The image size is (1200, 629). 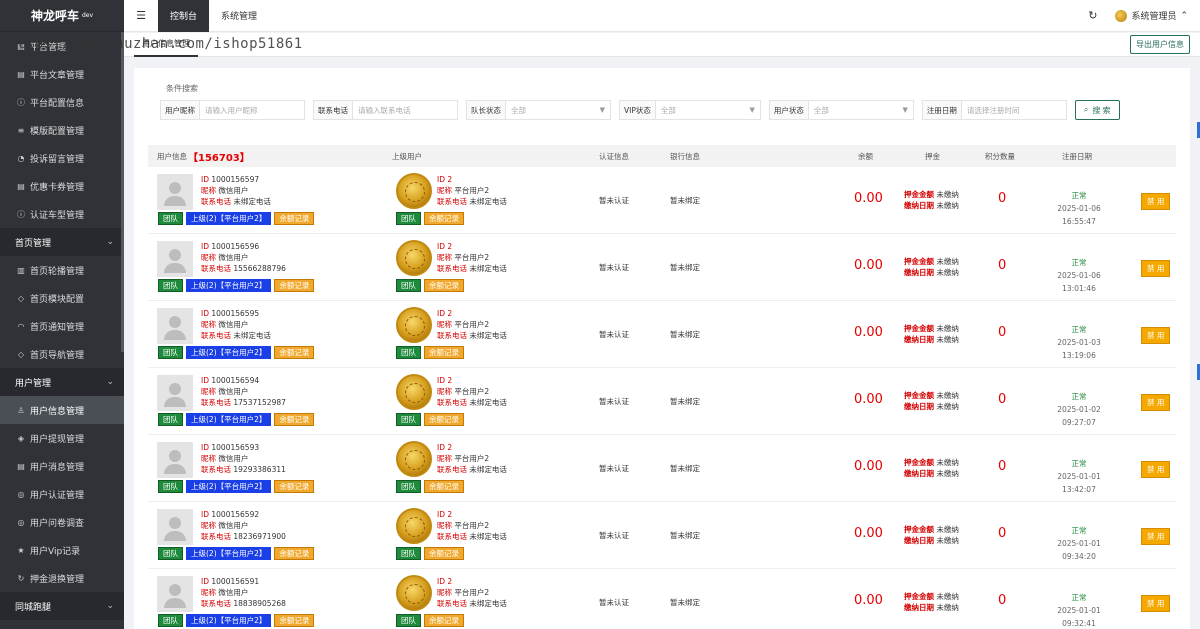 I want to click on sidebar-item: ▥ 首页轮播管理, so click(x=62, y=270).